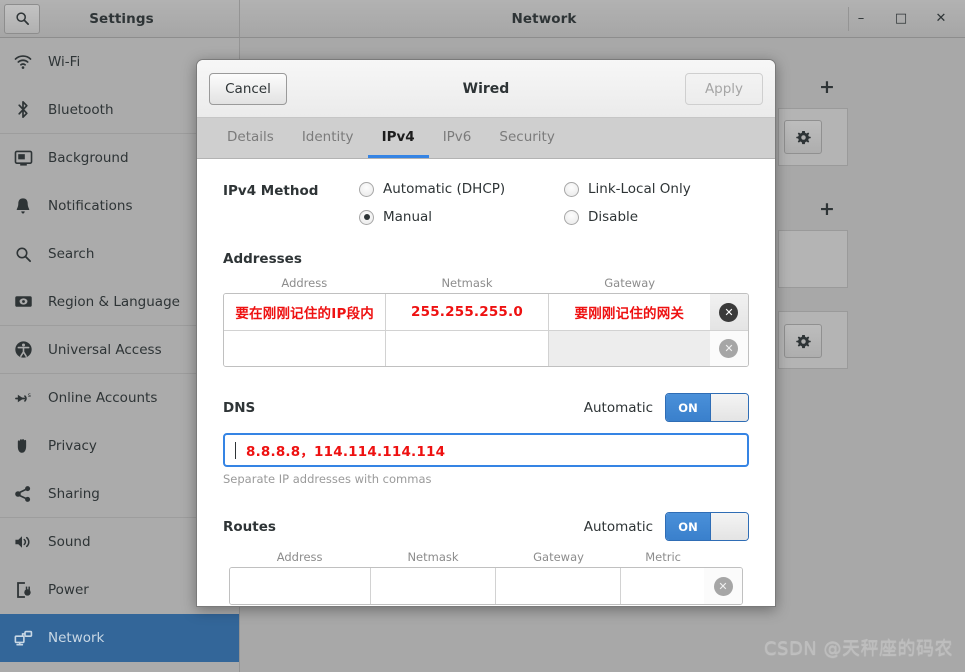 This screenshot has height=672, width=965. Describe the element at coordinates (121, 18) in the screenshot. I see `sidebar-title: Settings` at that location.